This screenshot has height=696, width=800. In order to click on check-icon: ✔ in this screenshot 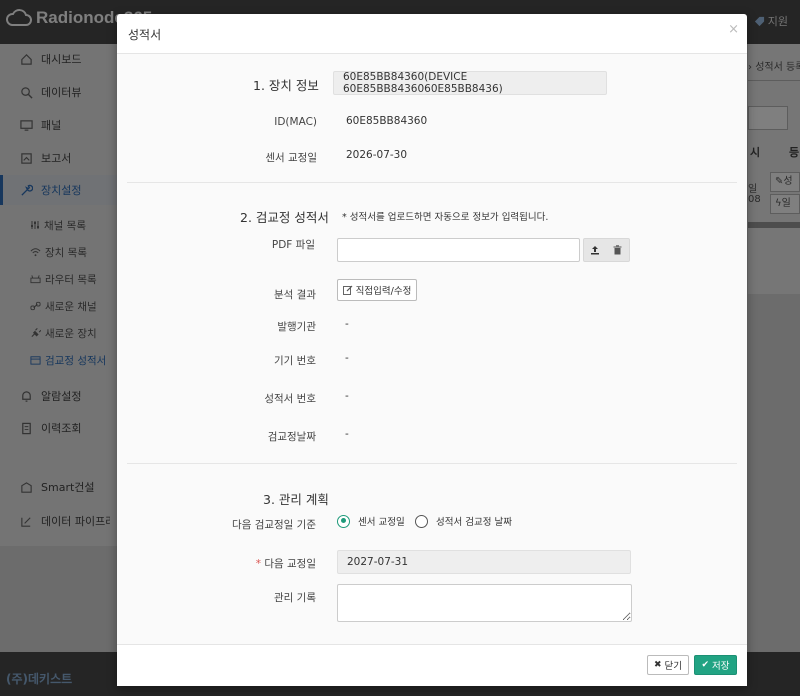, I will do `click(705, 665)`.